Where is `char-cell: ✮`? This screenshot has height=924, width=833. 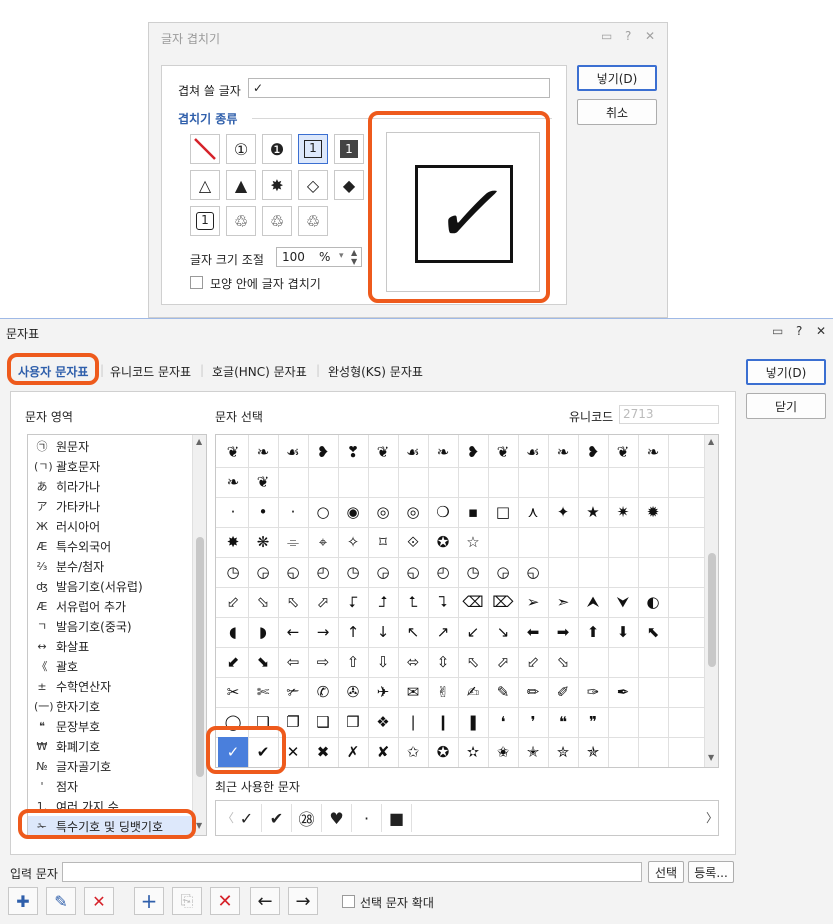
char-cell: ✮ is located at coordinates (563, 752).